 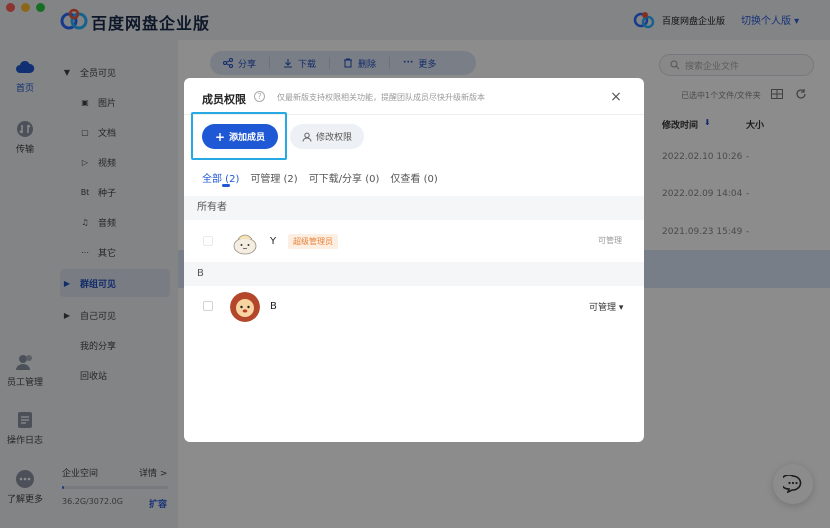 I want to click on add-member-button: + 添加成员, so click(x=240, y=136).